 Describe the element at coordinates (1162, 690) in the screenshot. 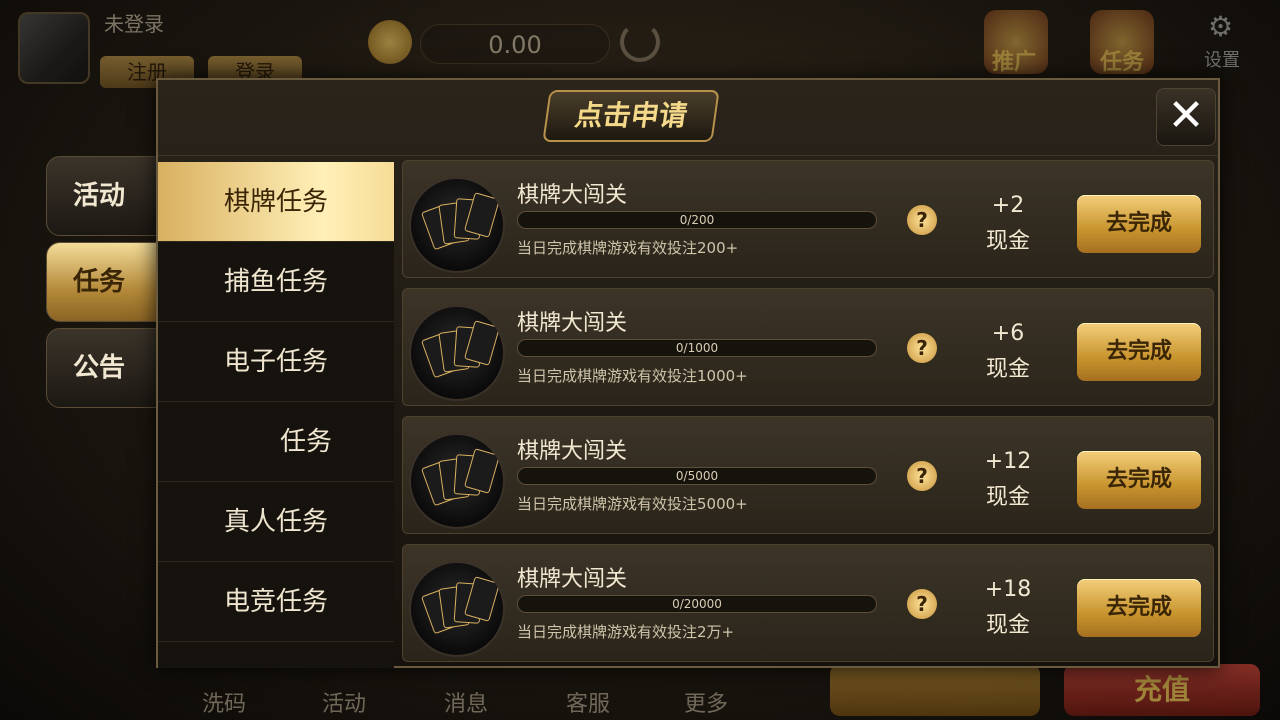

I see `recharge-button: 充值` at that location.